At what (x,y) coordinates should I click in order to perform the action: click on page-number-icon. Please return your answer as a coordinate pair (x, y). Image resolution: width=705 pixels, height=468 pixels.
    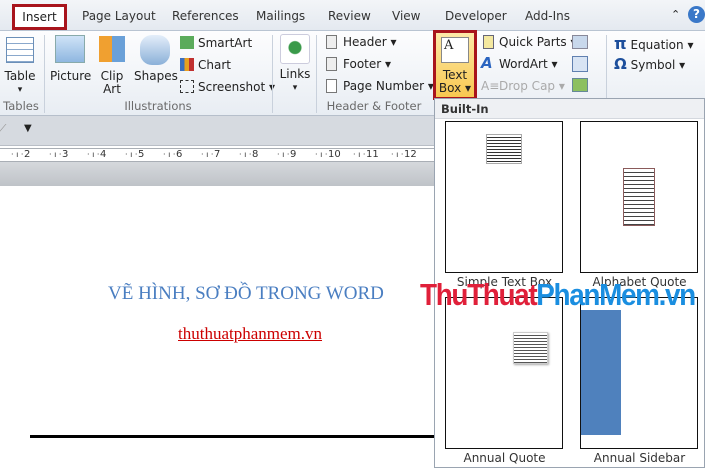
    Looking at the image, I should click on (331, 86).